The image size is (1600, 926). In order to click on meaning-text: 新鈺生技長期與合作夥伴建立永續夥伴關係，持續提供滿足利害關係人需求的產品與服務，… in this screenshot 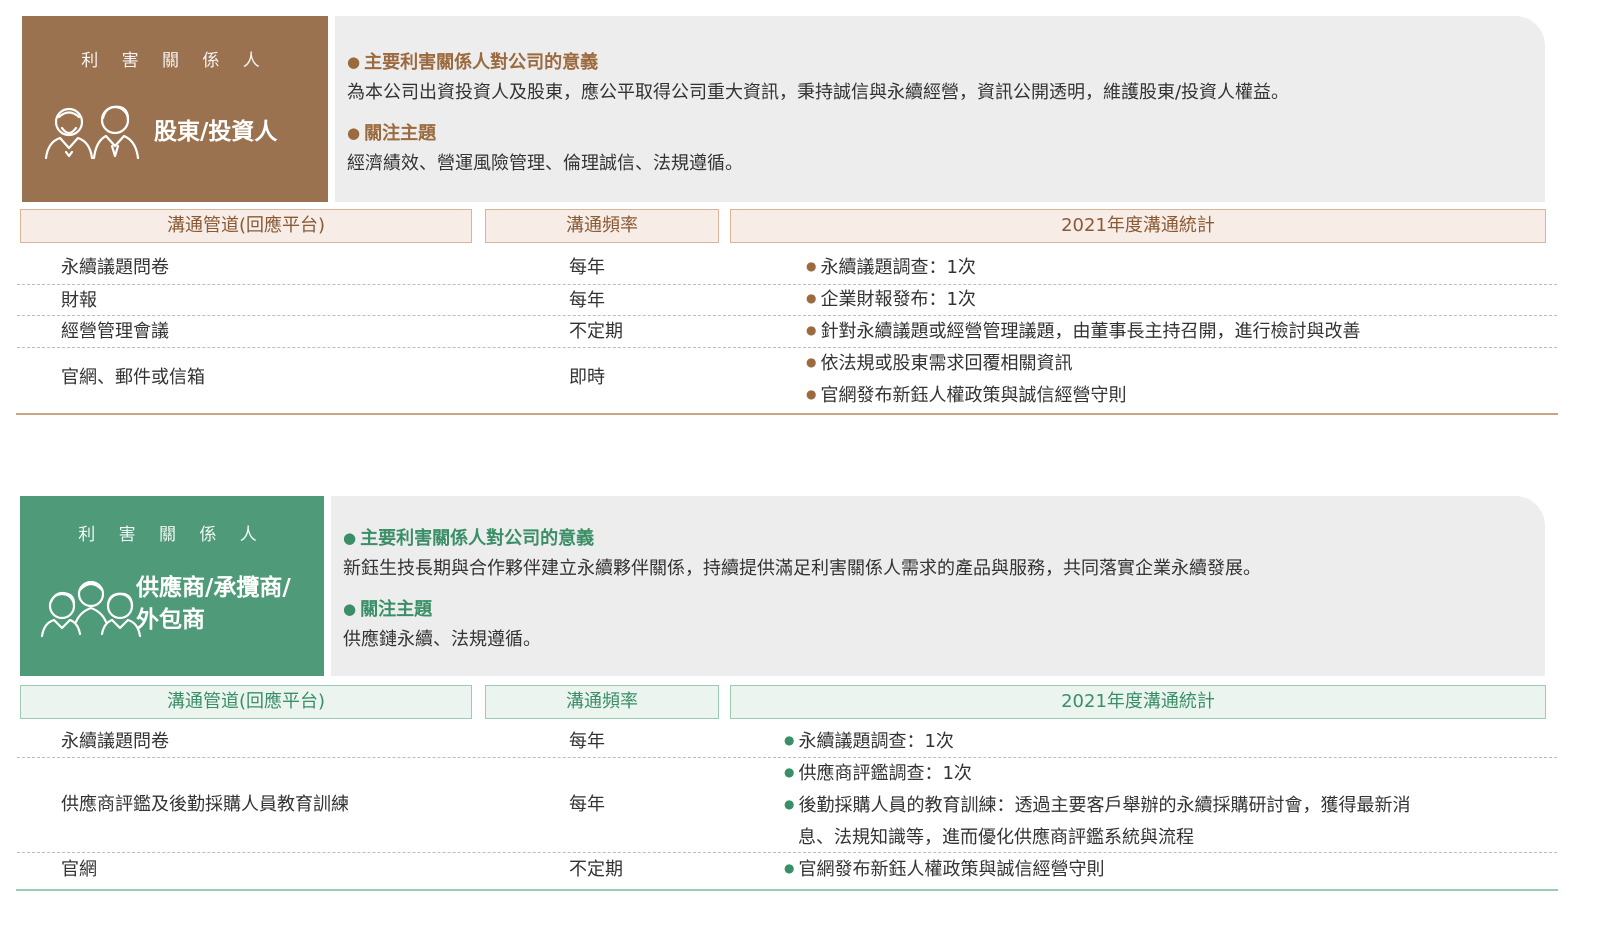, I will do `click(802, 568)`.